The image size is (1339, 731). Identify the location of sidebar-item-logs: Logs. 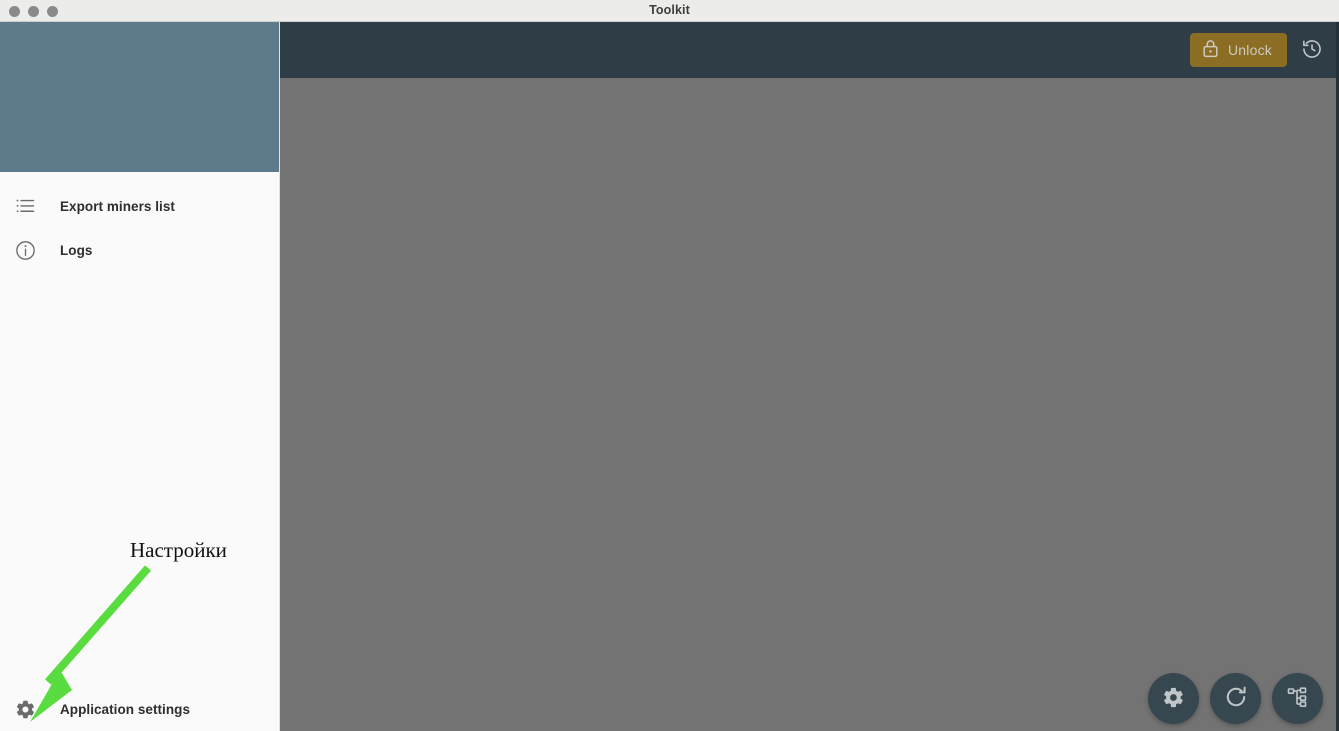
(139, 250).